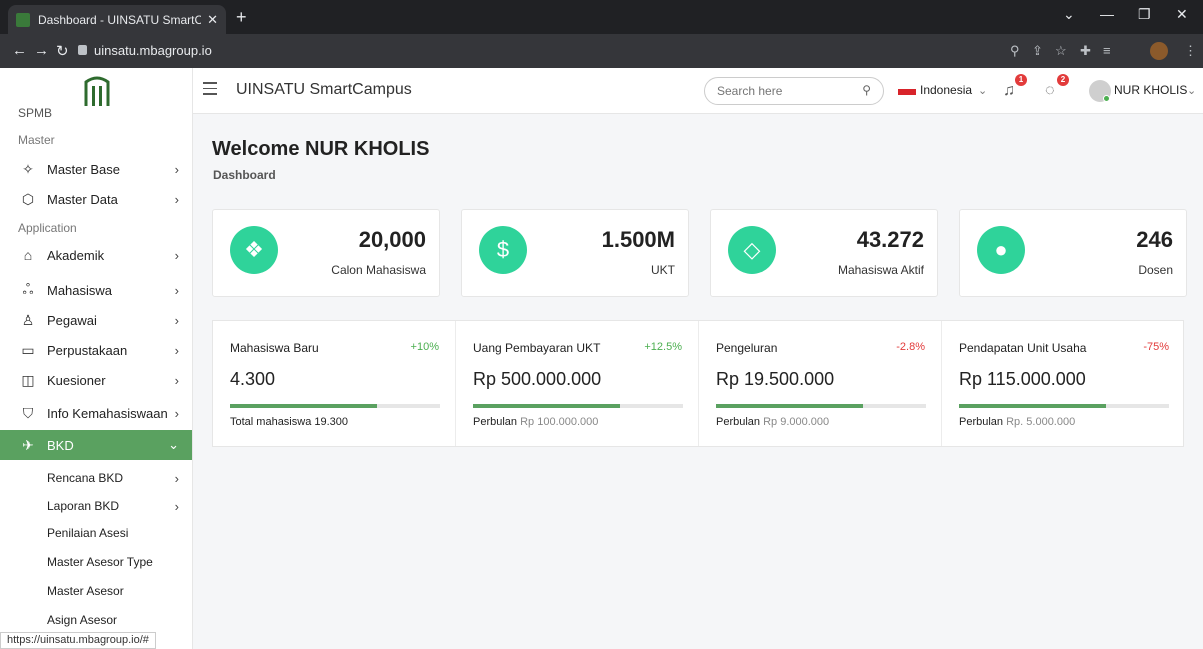  I want to click on profile-avatar, so click(1159, 51).